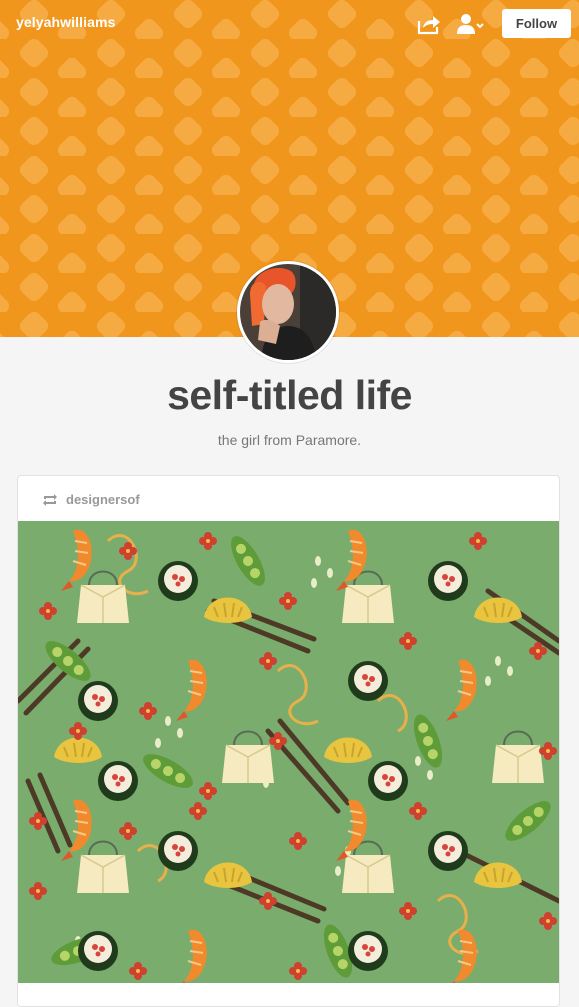  I want to click on reblog-icon, so click(50, 500).